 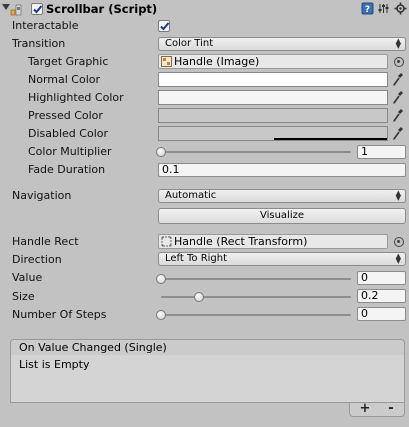 What do you see at coordinates (27, 277) in the screenshot?
I see `value-label: Value` at bounding box center [27, 277].